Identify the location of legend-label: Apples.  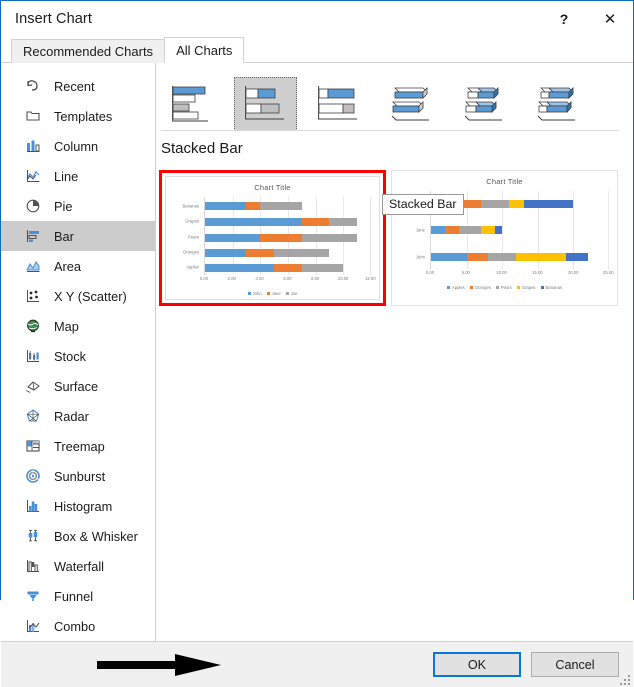
(458, 287).